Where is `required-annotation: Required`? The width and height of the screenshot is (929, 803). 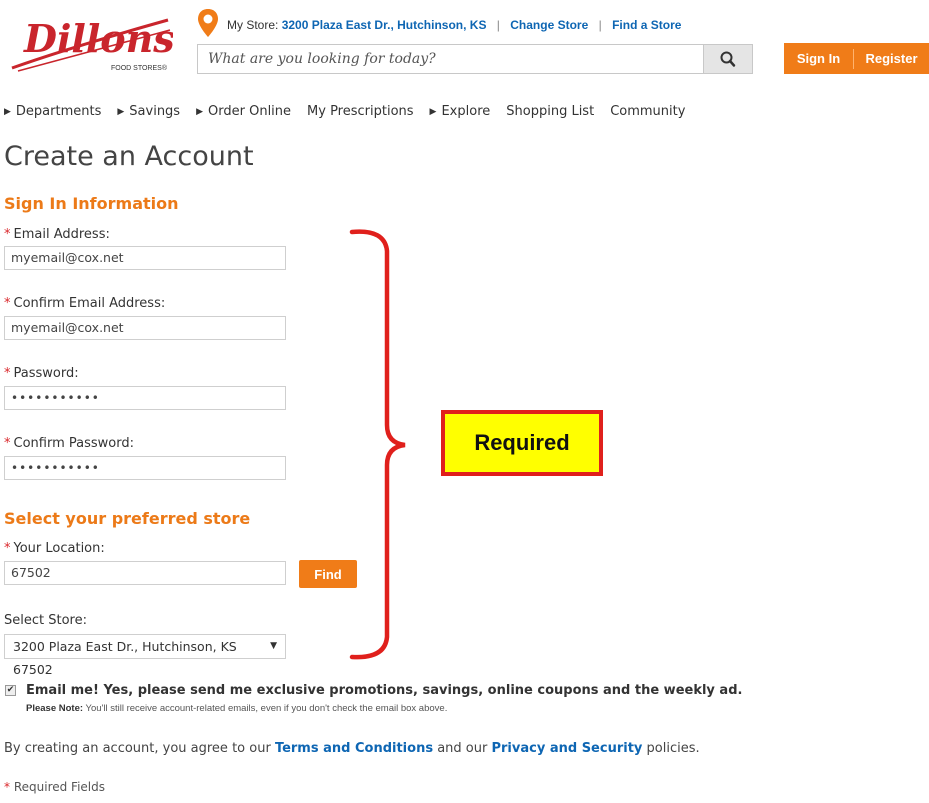 required-annotation: Required is located at coordinates (522, 443).